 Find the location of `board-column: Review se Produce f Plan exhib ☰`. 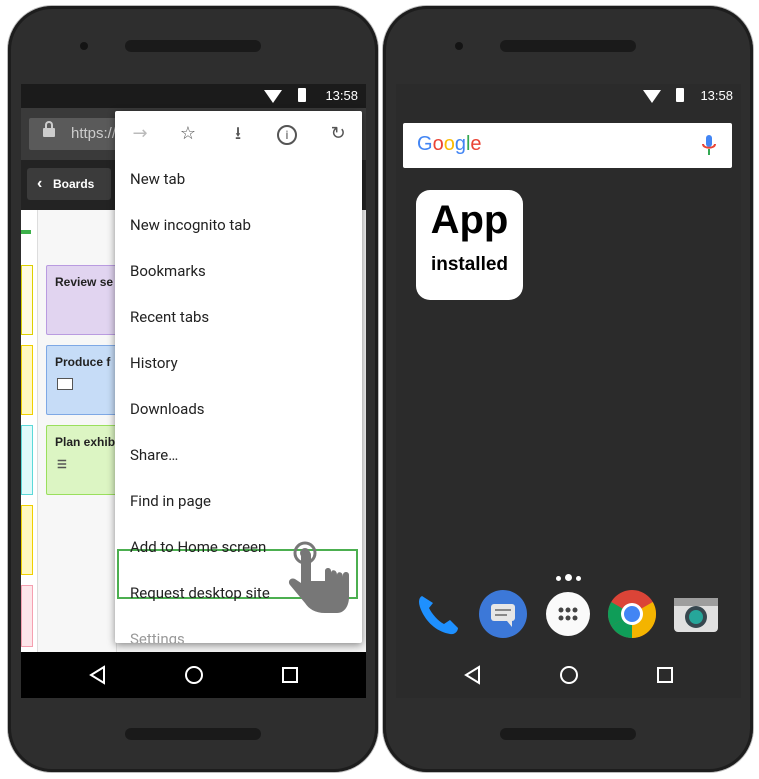

board-column: Review se Produce f Plan exhib ☰ is located at coordinates (88, 431).